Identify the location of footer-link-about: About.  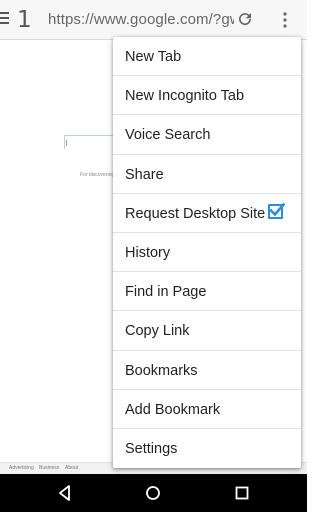
(71, 468).